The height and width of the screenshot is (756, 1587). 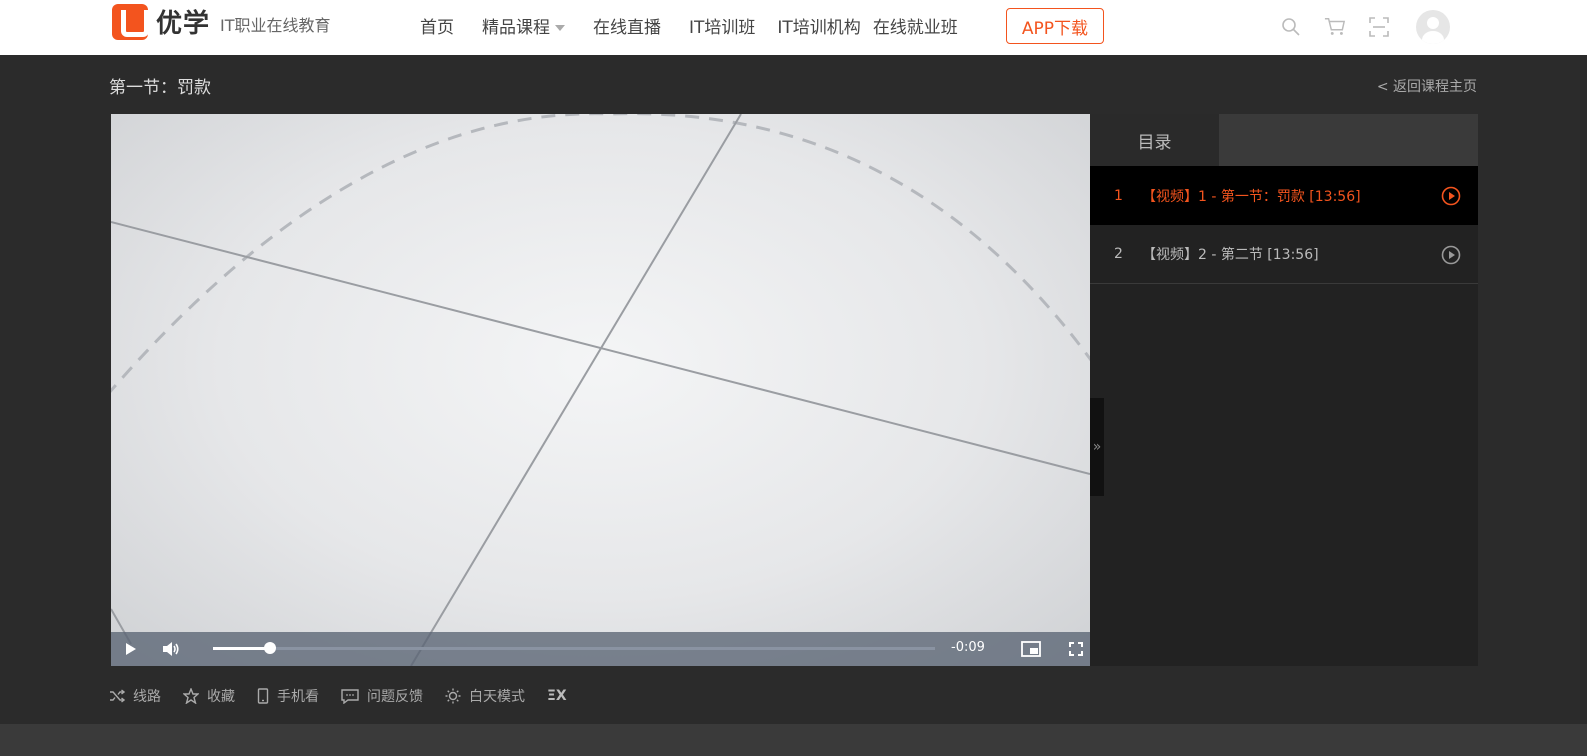 I want to click on nav-courses: 精品课程, so click(x=523, y=25).